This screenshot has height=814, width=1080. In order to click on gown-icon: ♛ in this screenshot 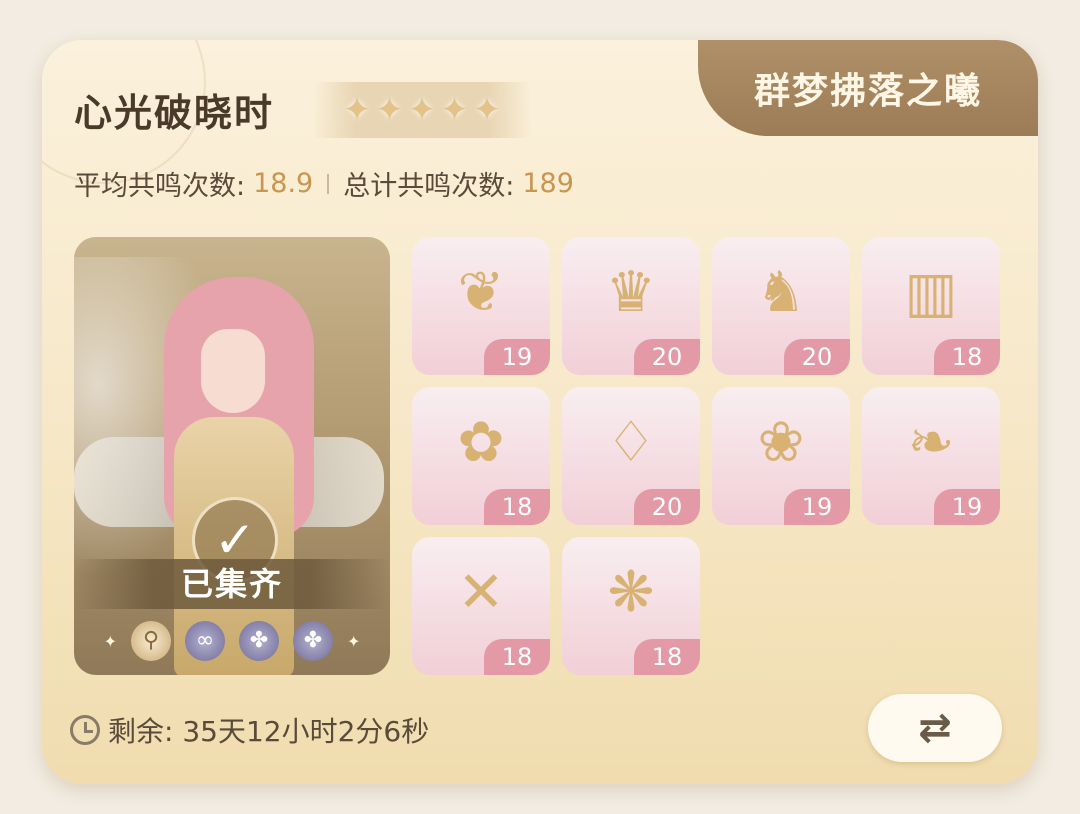, I will do `click(631, 292)`.